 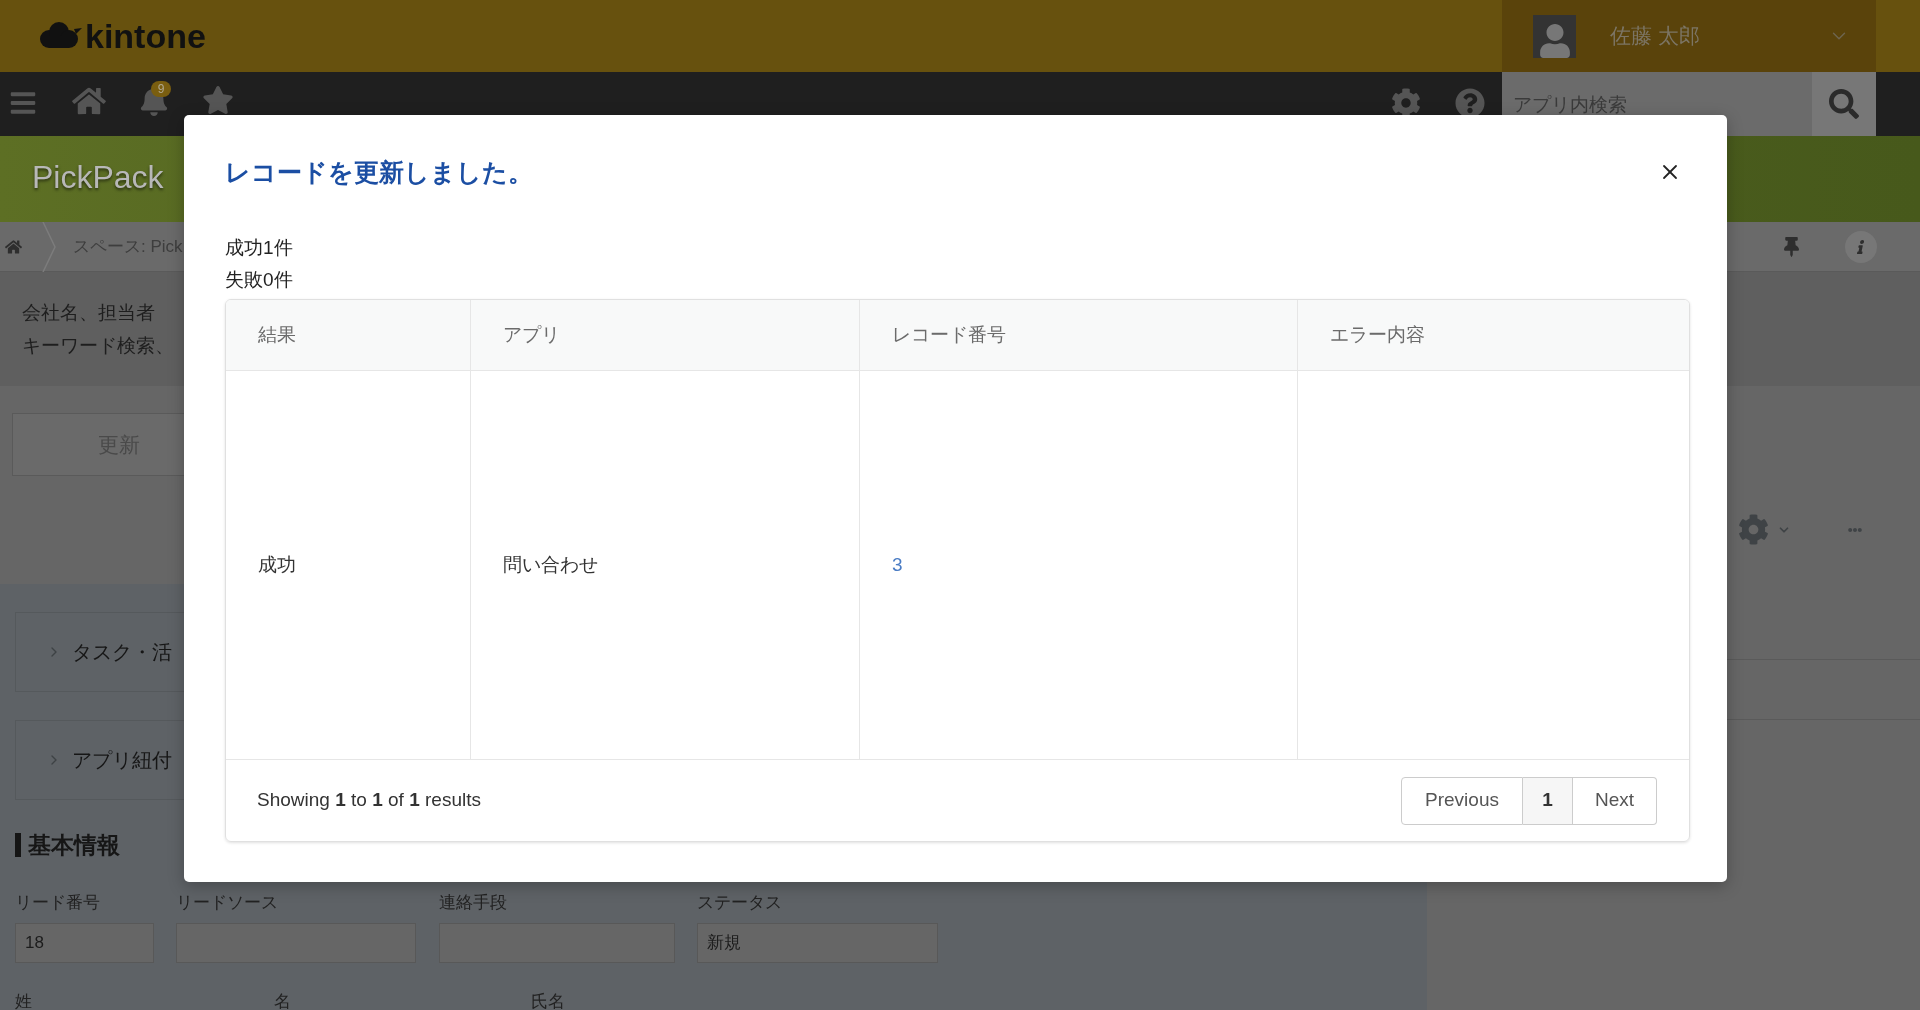 What do you see at coordinates (145, 36) in the screenshot?
I see `logo-text: kintone` at bounding box center [145, 36].